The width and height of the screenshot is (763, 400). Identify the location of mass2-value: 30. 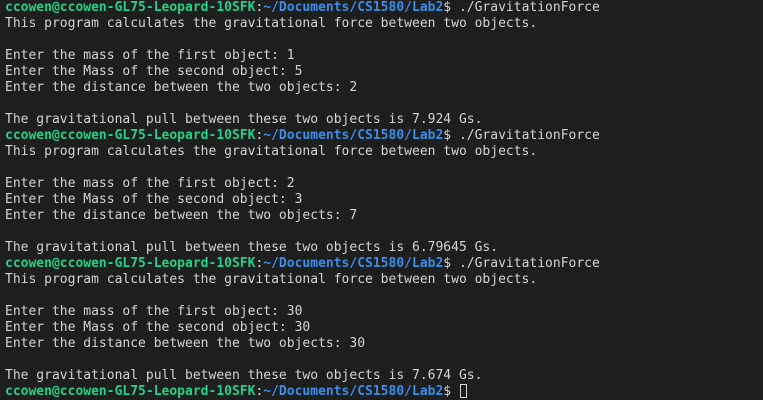
(302, 327).